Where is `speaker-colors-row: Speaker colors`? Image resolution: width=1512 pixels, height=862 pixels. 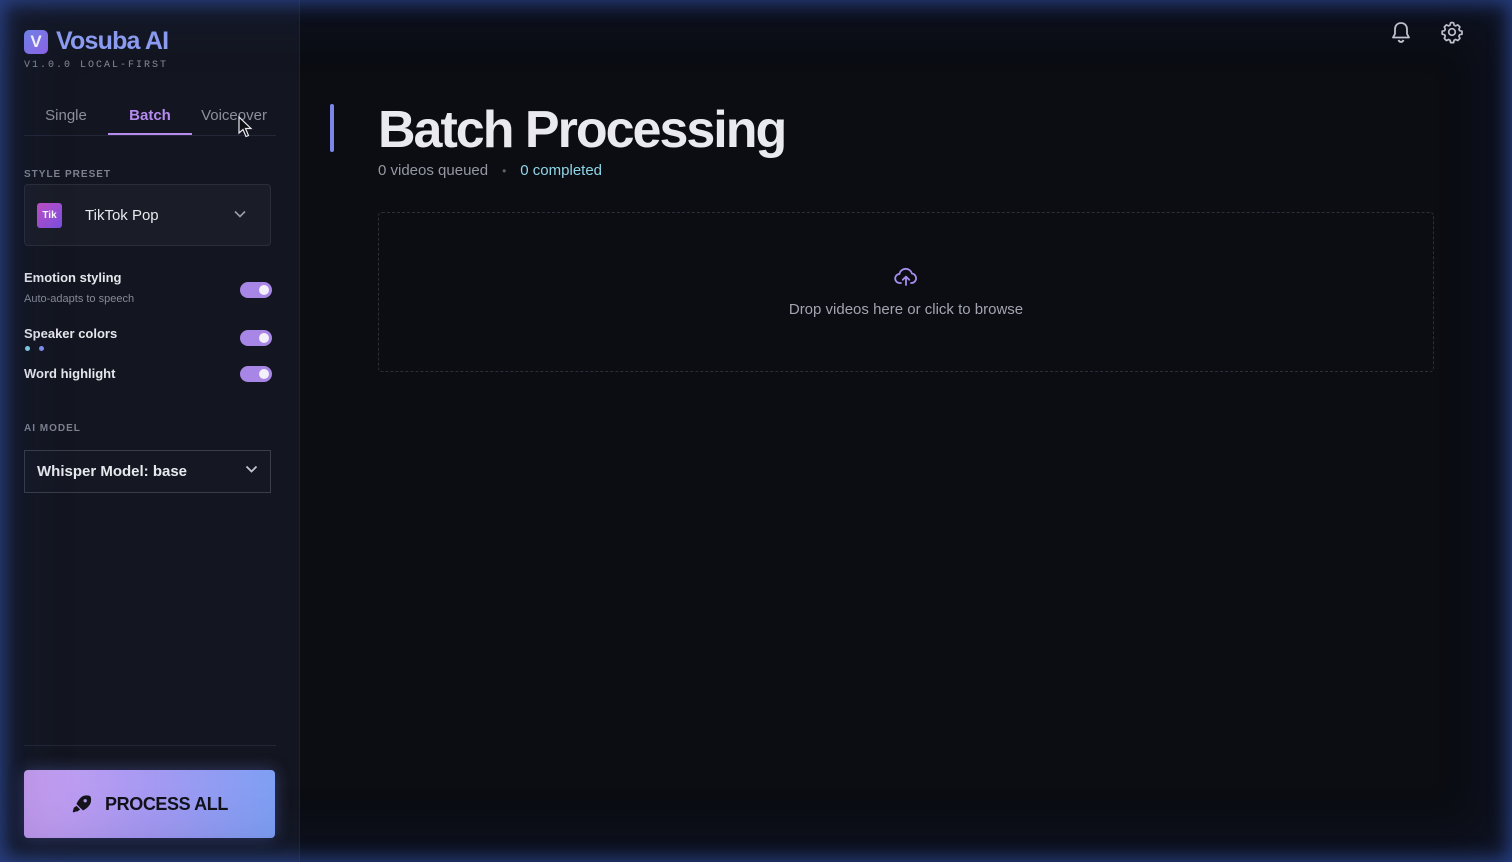
speaker-colors-row: Speaker colors is located at coordinates (148, 338).